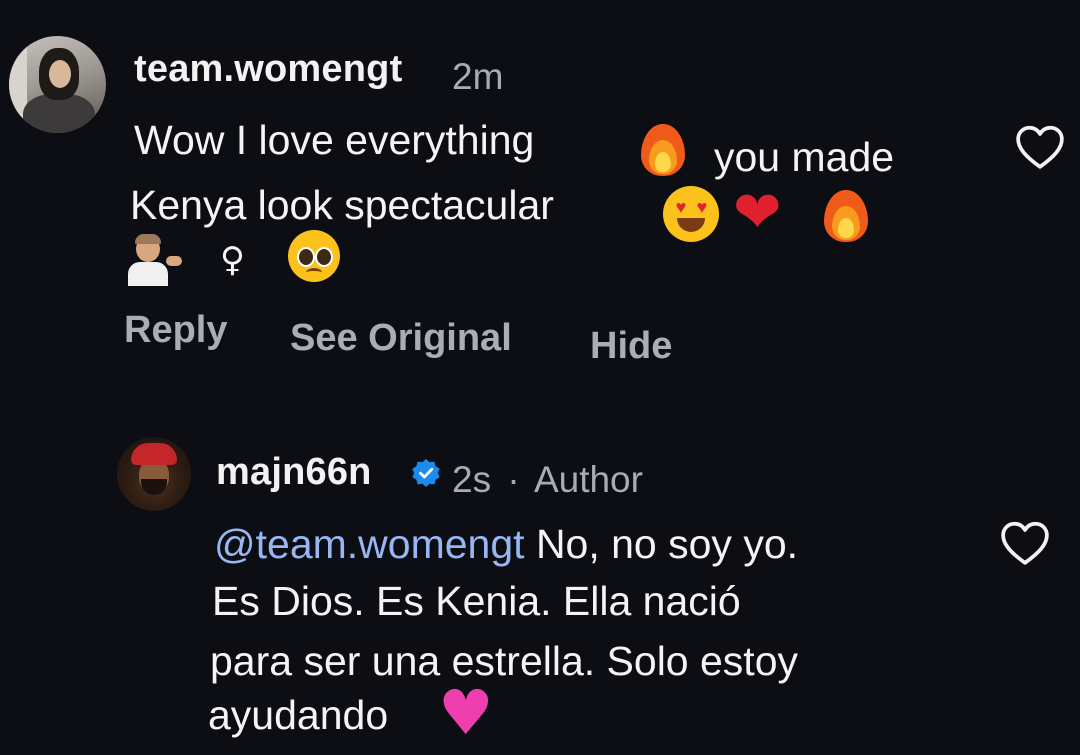 This screenshot has height=755, width=1080. I want to click on comment-text-line: Wow I love everything, so click(334, 140).